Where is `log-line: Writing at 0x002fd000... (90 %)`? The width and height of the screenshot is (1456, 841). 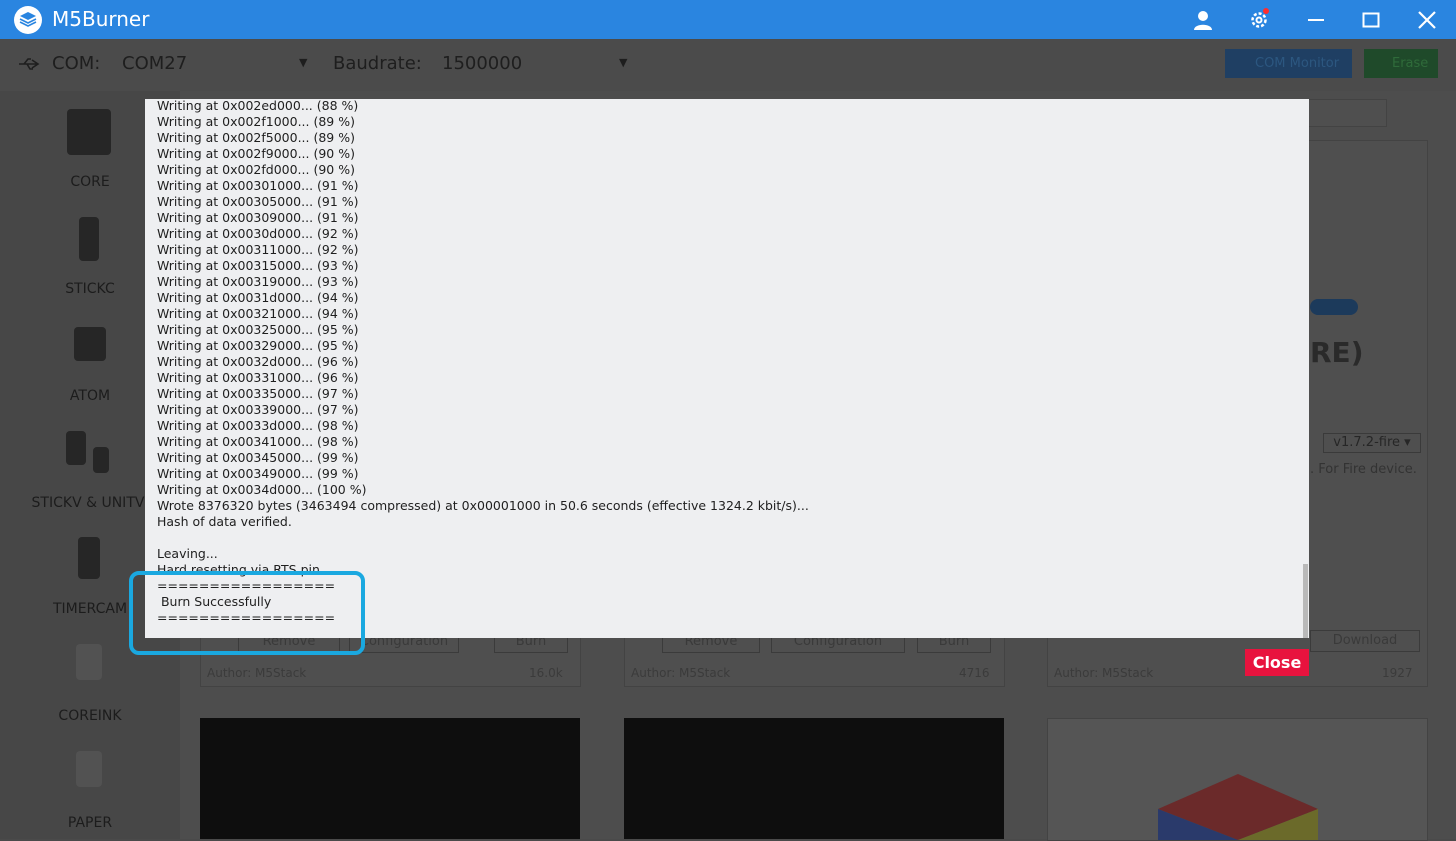
log-line: Writing at 0x002fd000... (90 %) is located at coordinates (256, 169).